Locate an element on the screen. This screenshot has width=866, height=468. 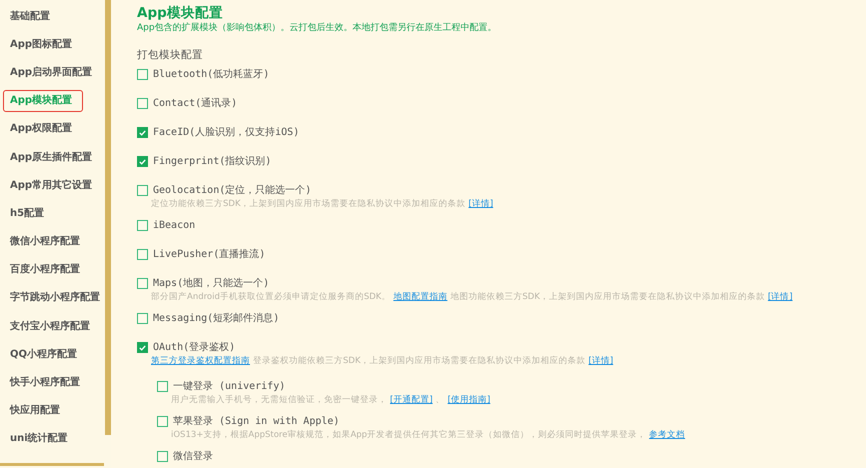
sidebar-item: 字节跳动小程序配置 is located at coordinates (55, 297).